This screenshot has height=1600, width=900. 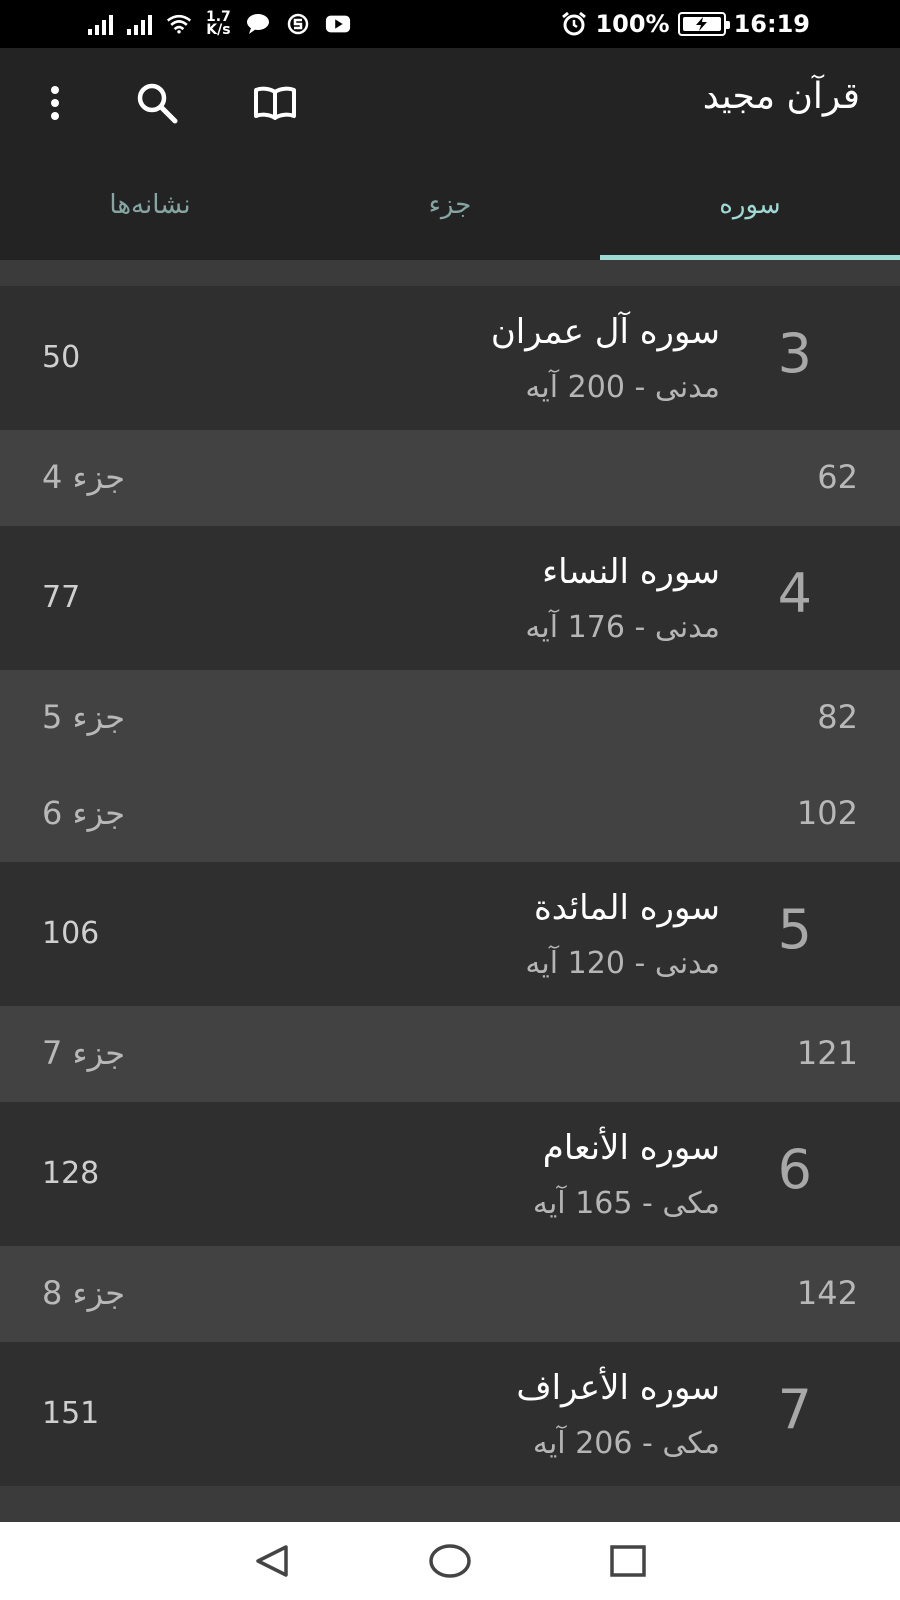 I want to click on juz-row-8: جزء 8 142, so click(x=450, y=1294).